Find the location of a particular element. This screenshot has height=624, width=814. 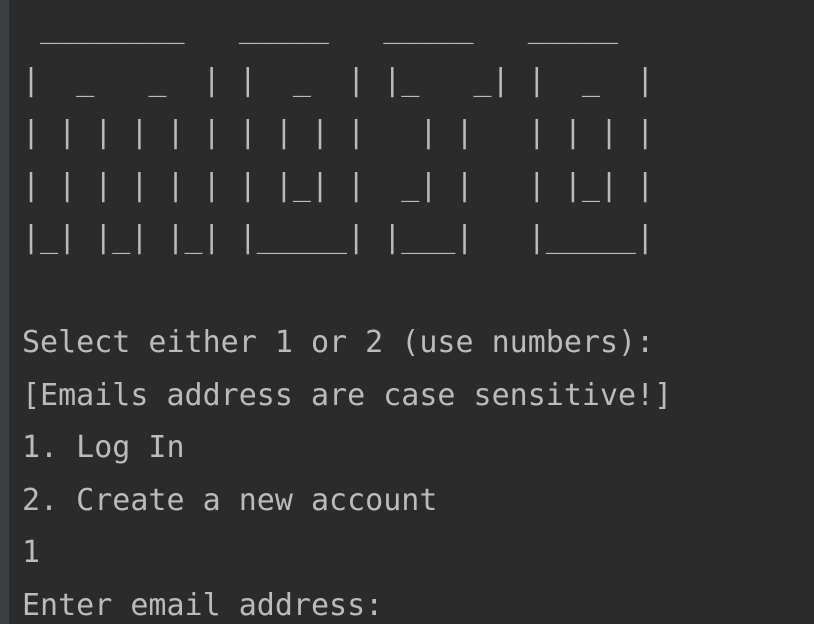

console-gutter is located at coordinates (4, 312).